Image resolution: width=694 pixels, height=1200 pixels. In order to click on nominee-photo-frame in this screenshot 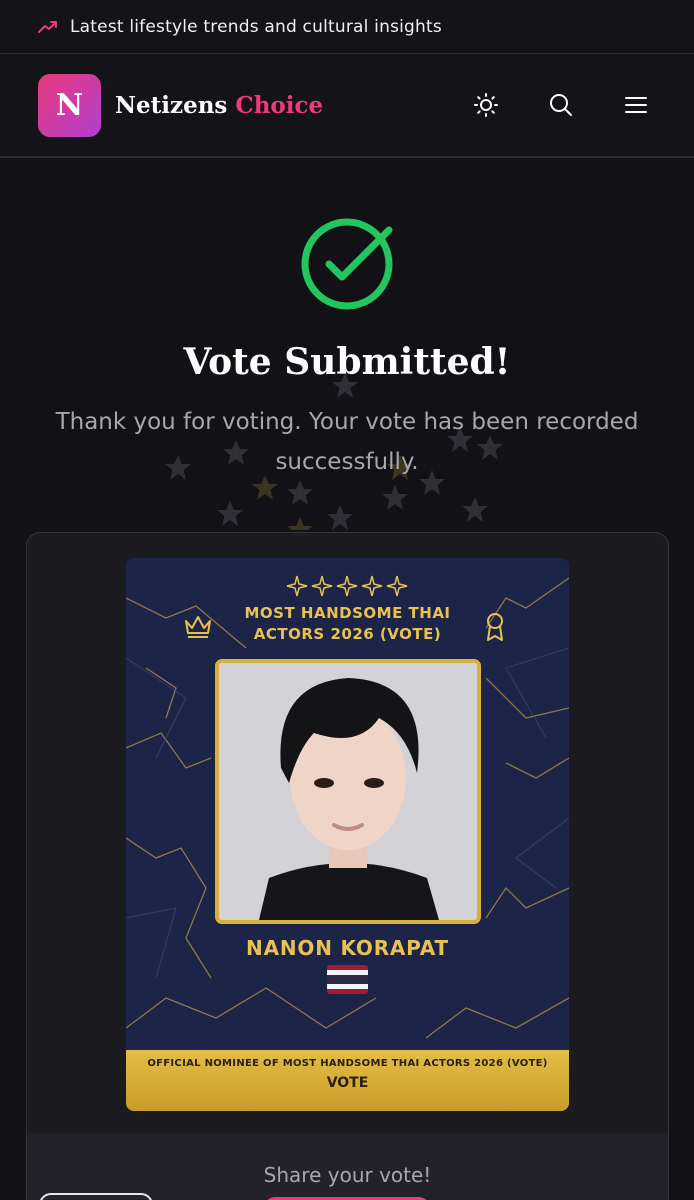, I will do `click(348, 791)`.